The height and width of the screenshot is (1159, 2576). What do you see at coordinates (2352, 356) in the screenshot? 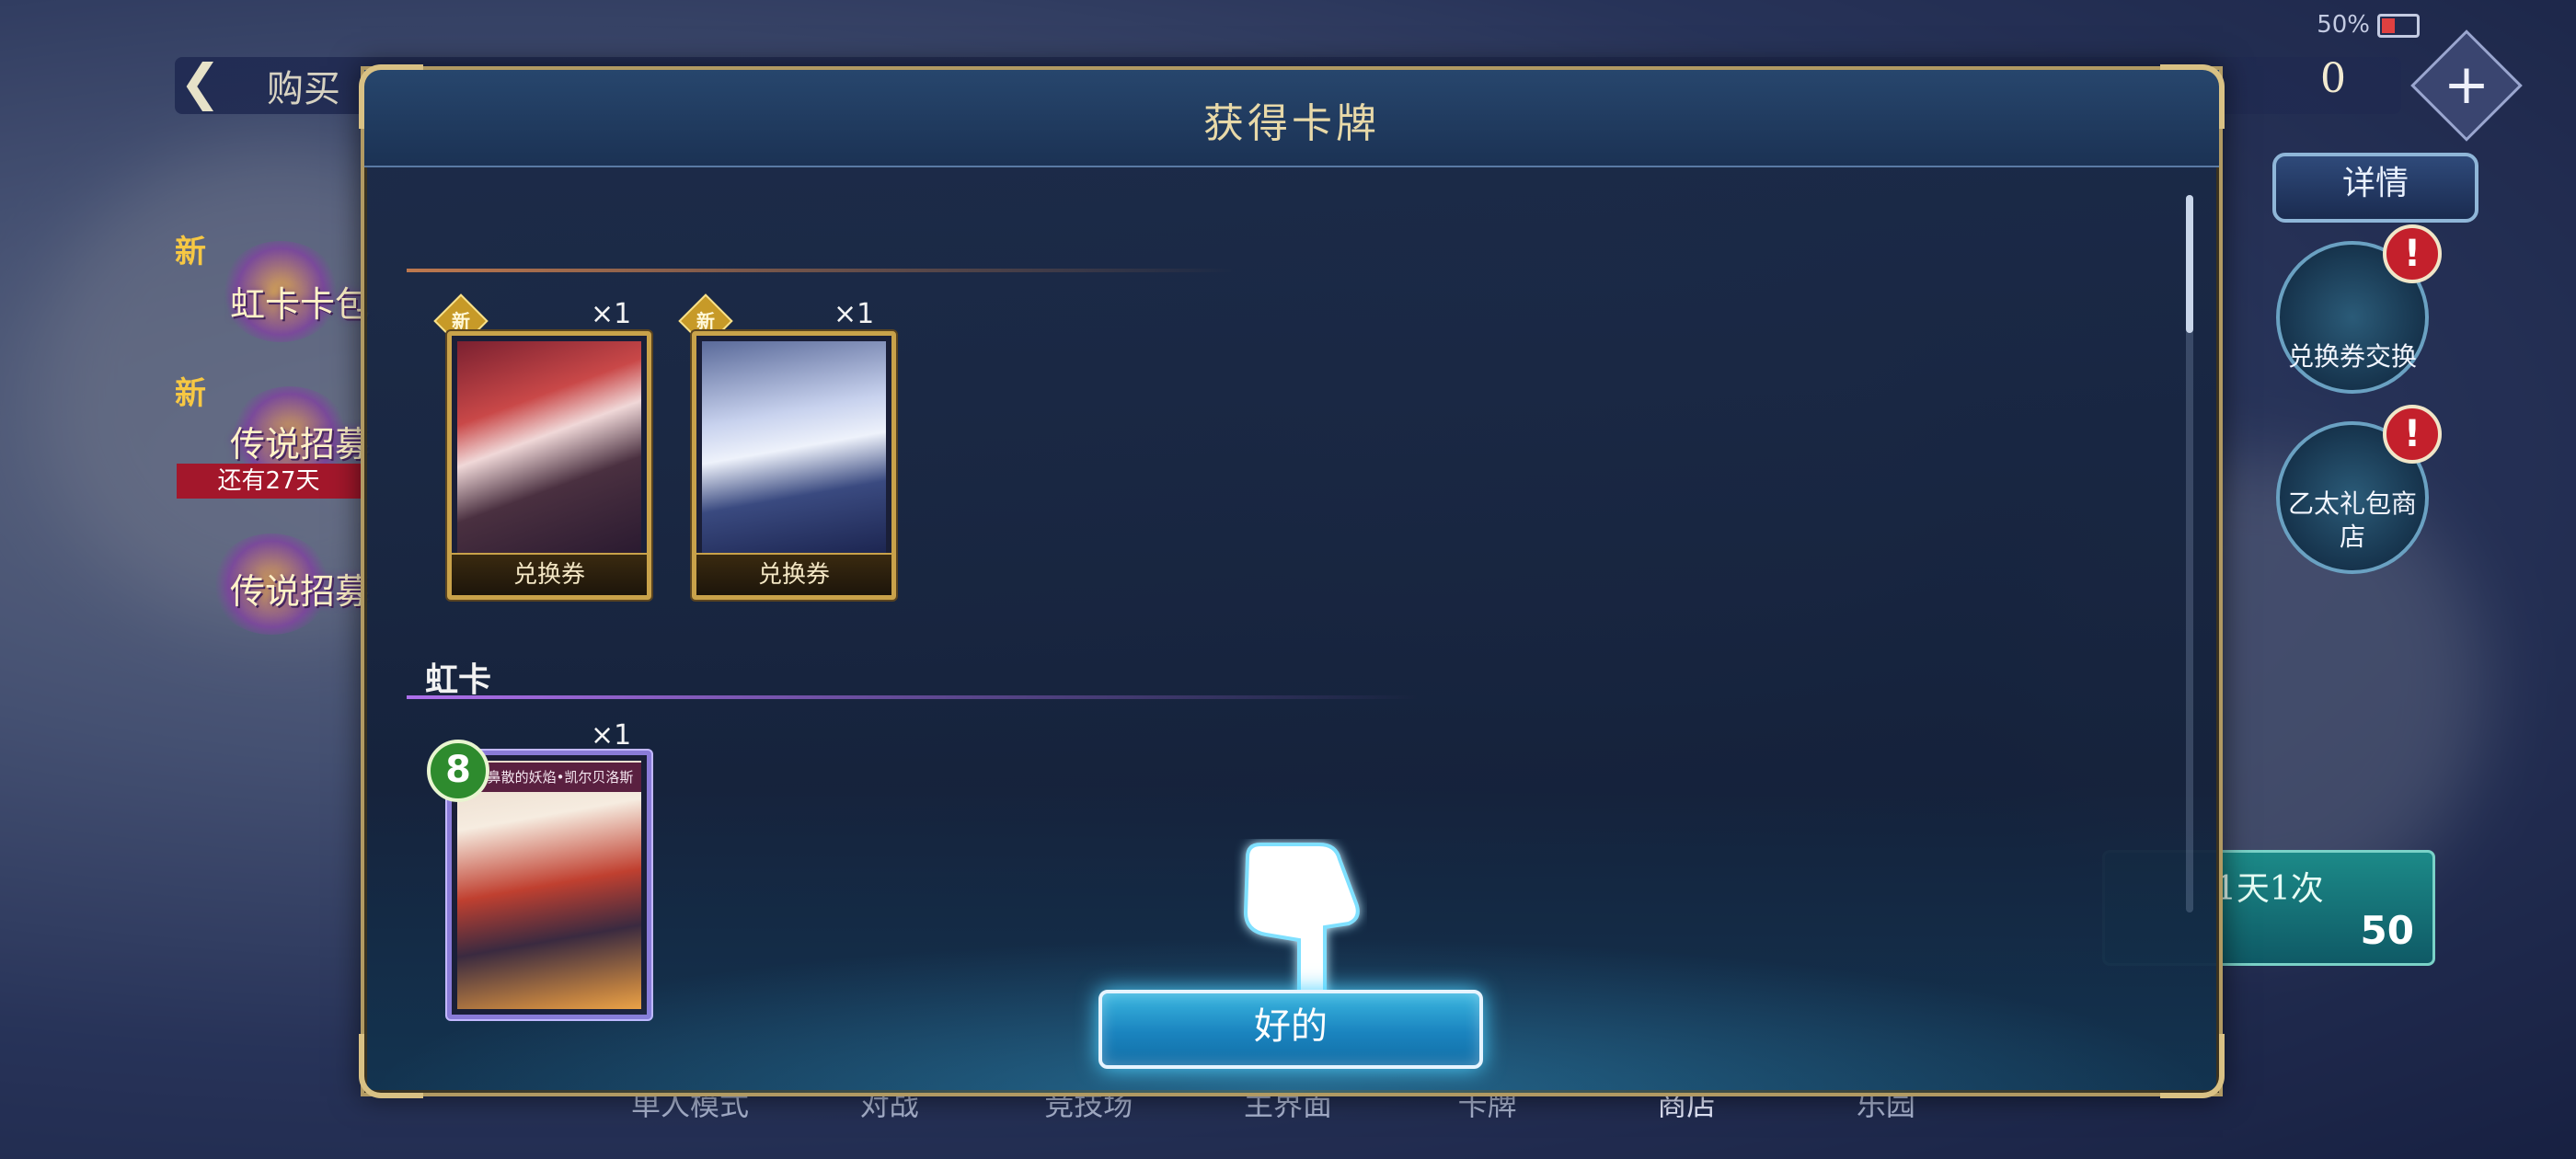
I see `voucher-exchange-label: 兑换券交换` at bounding box center [2352, 356].